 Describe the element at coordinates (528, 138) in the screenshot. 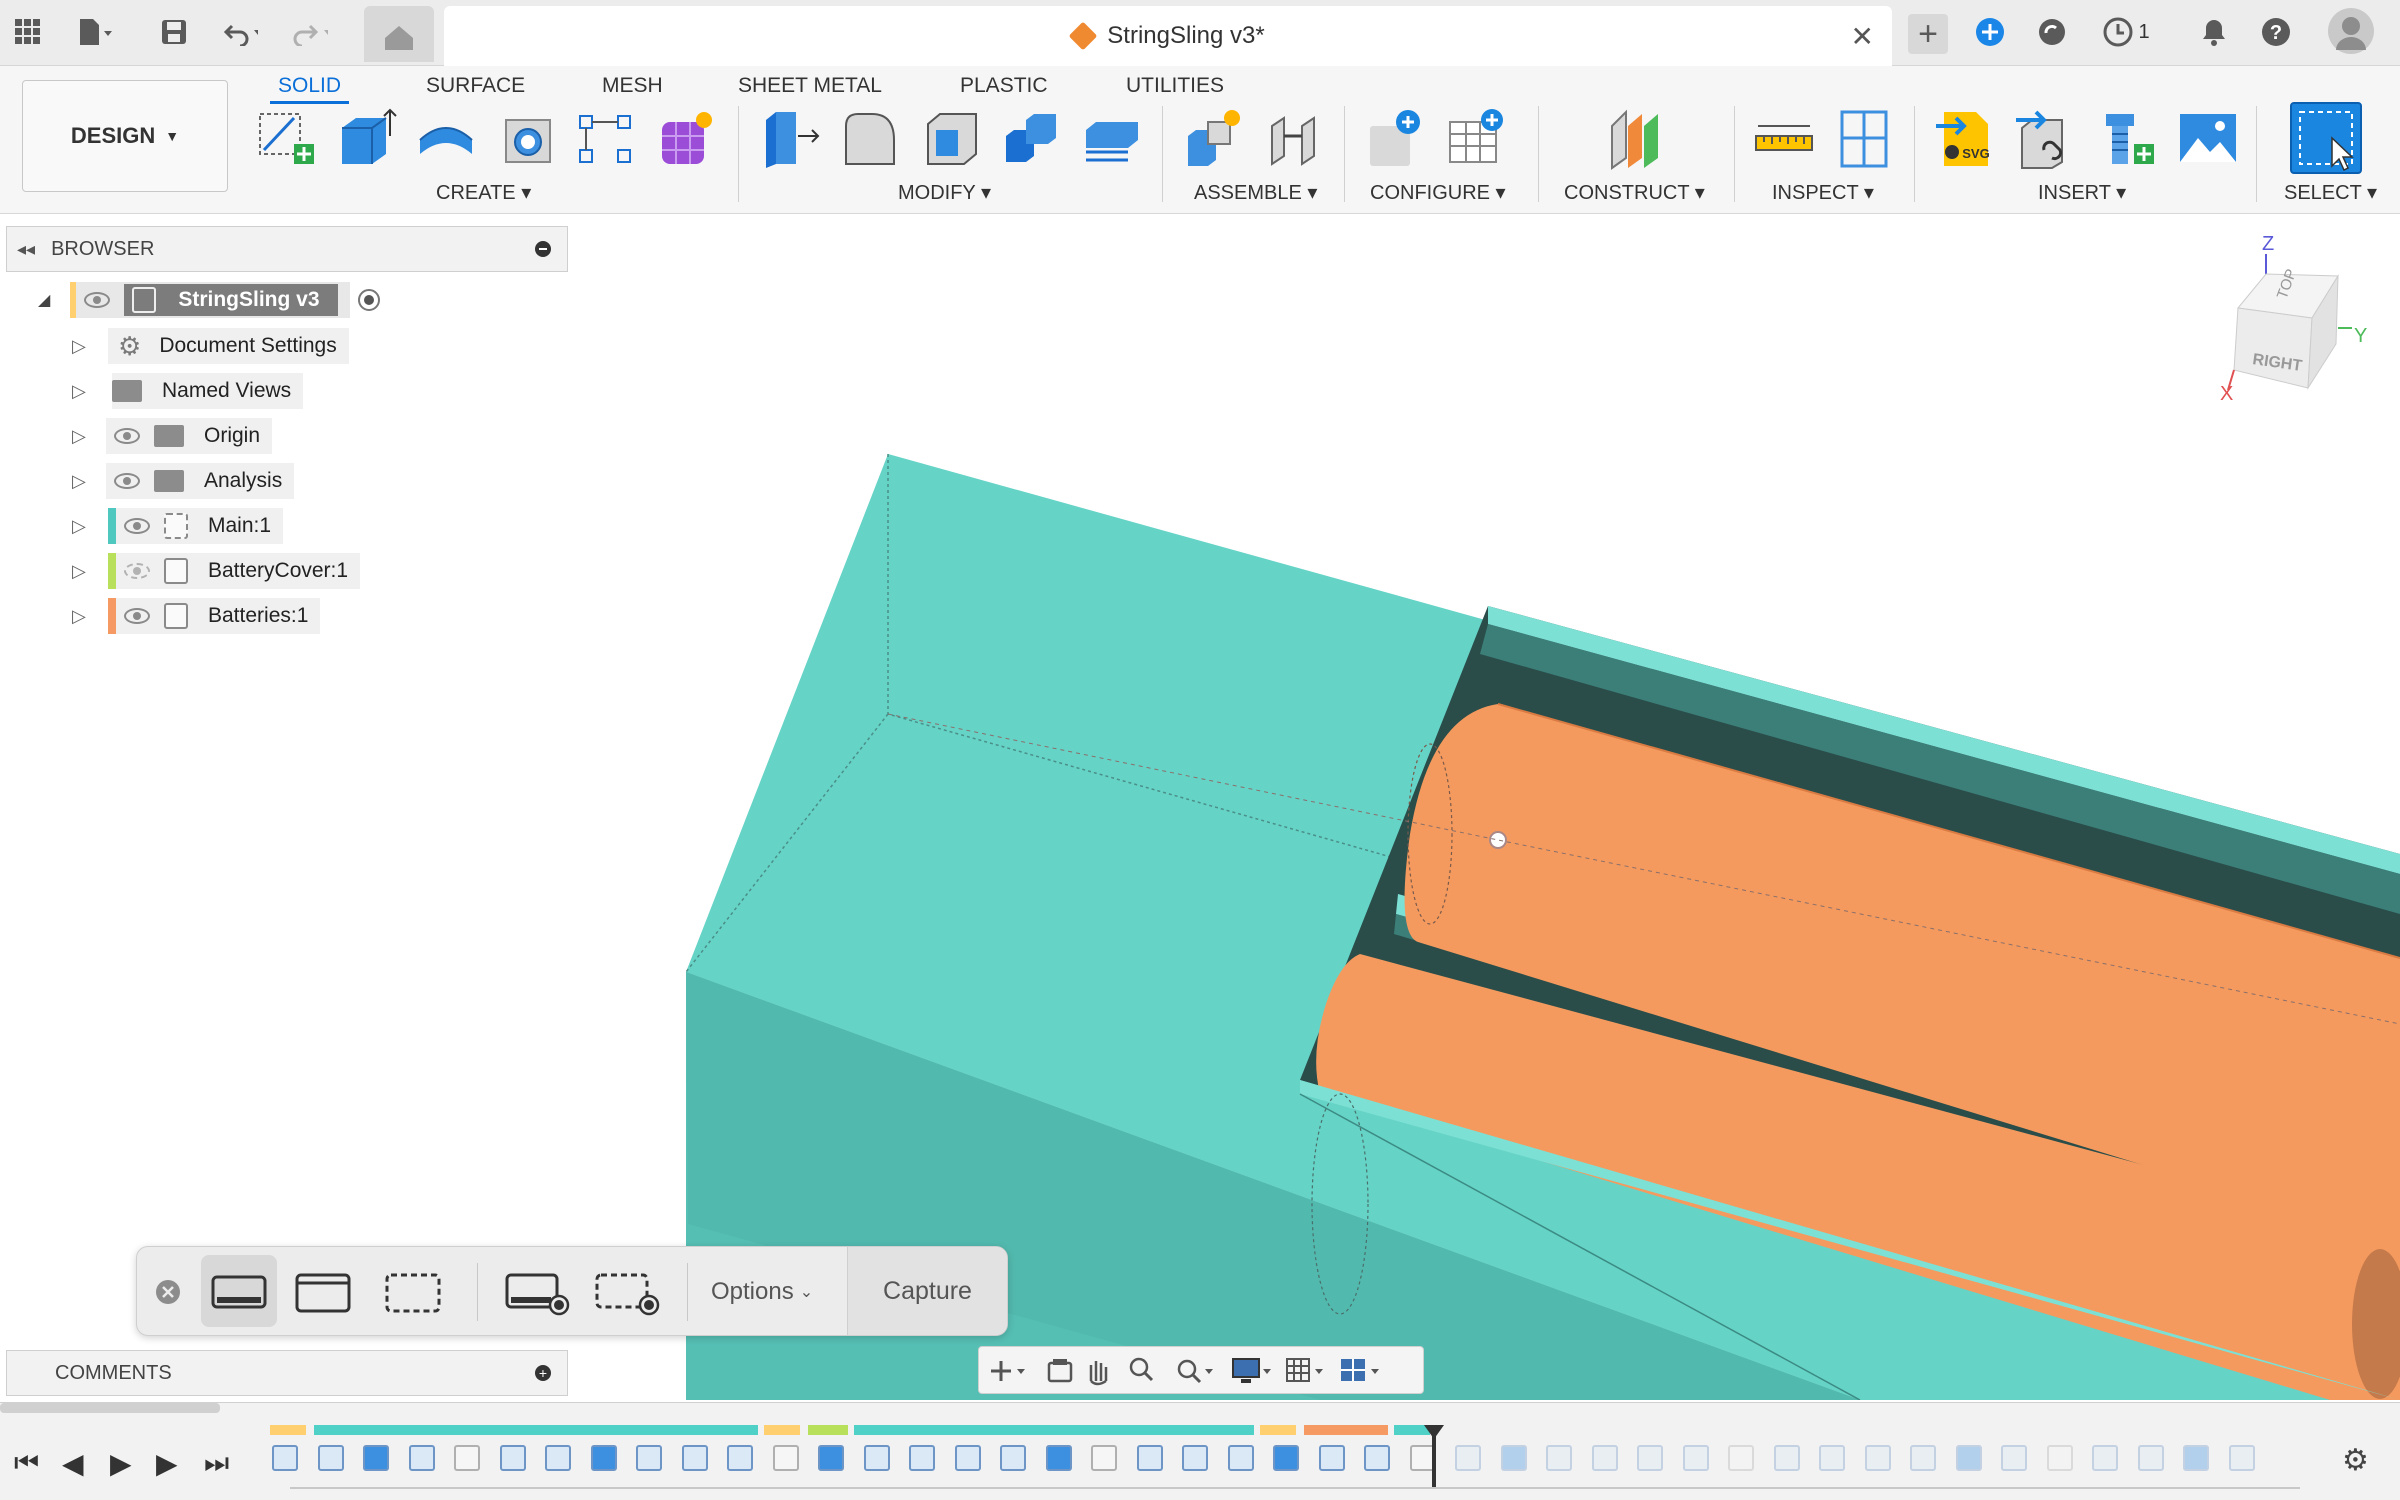

I see `hole-icon` at that location.